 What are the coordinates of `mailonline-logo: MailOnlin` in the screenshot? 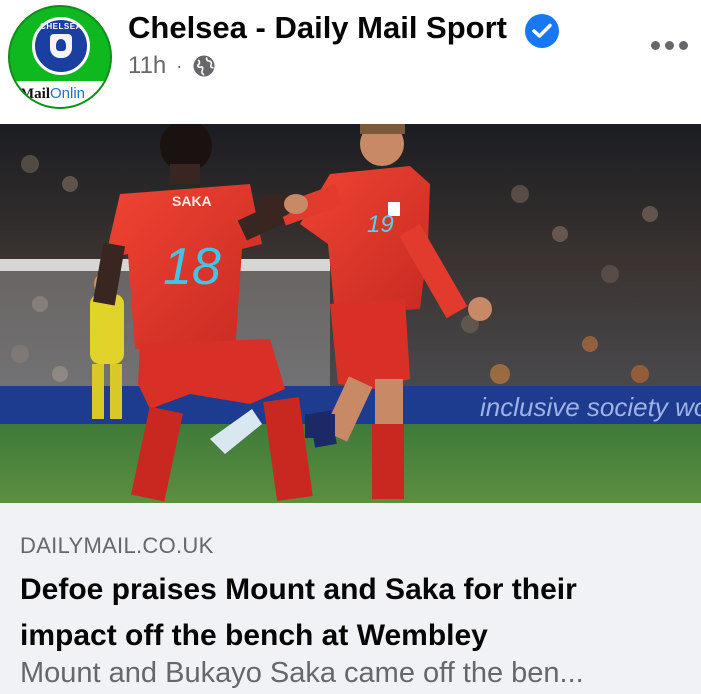 It's located at (52, 94).